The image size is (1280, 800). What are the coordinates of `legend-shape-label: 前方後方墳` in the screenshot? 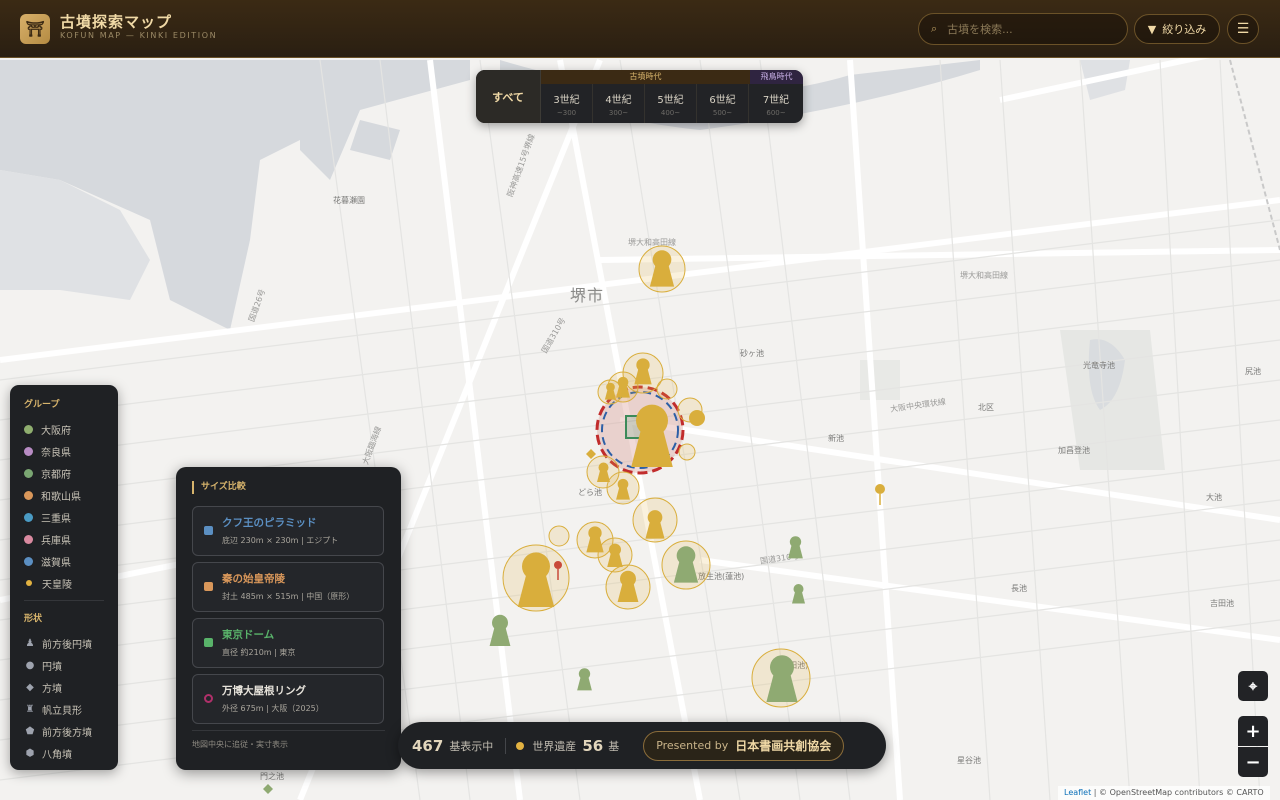 It's located at (67, 733).